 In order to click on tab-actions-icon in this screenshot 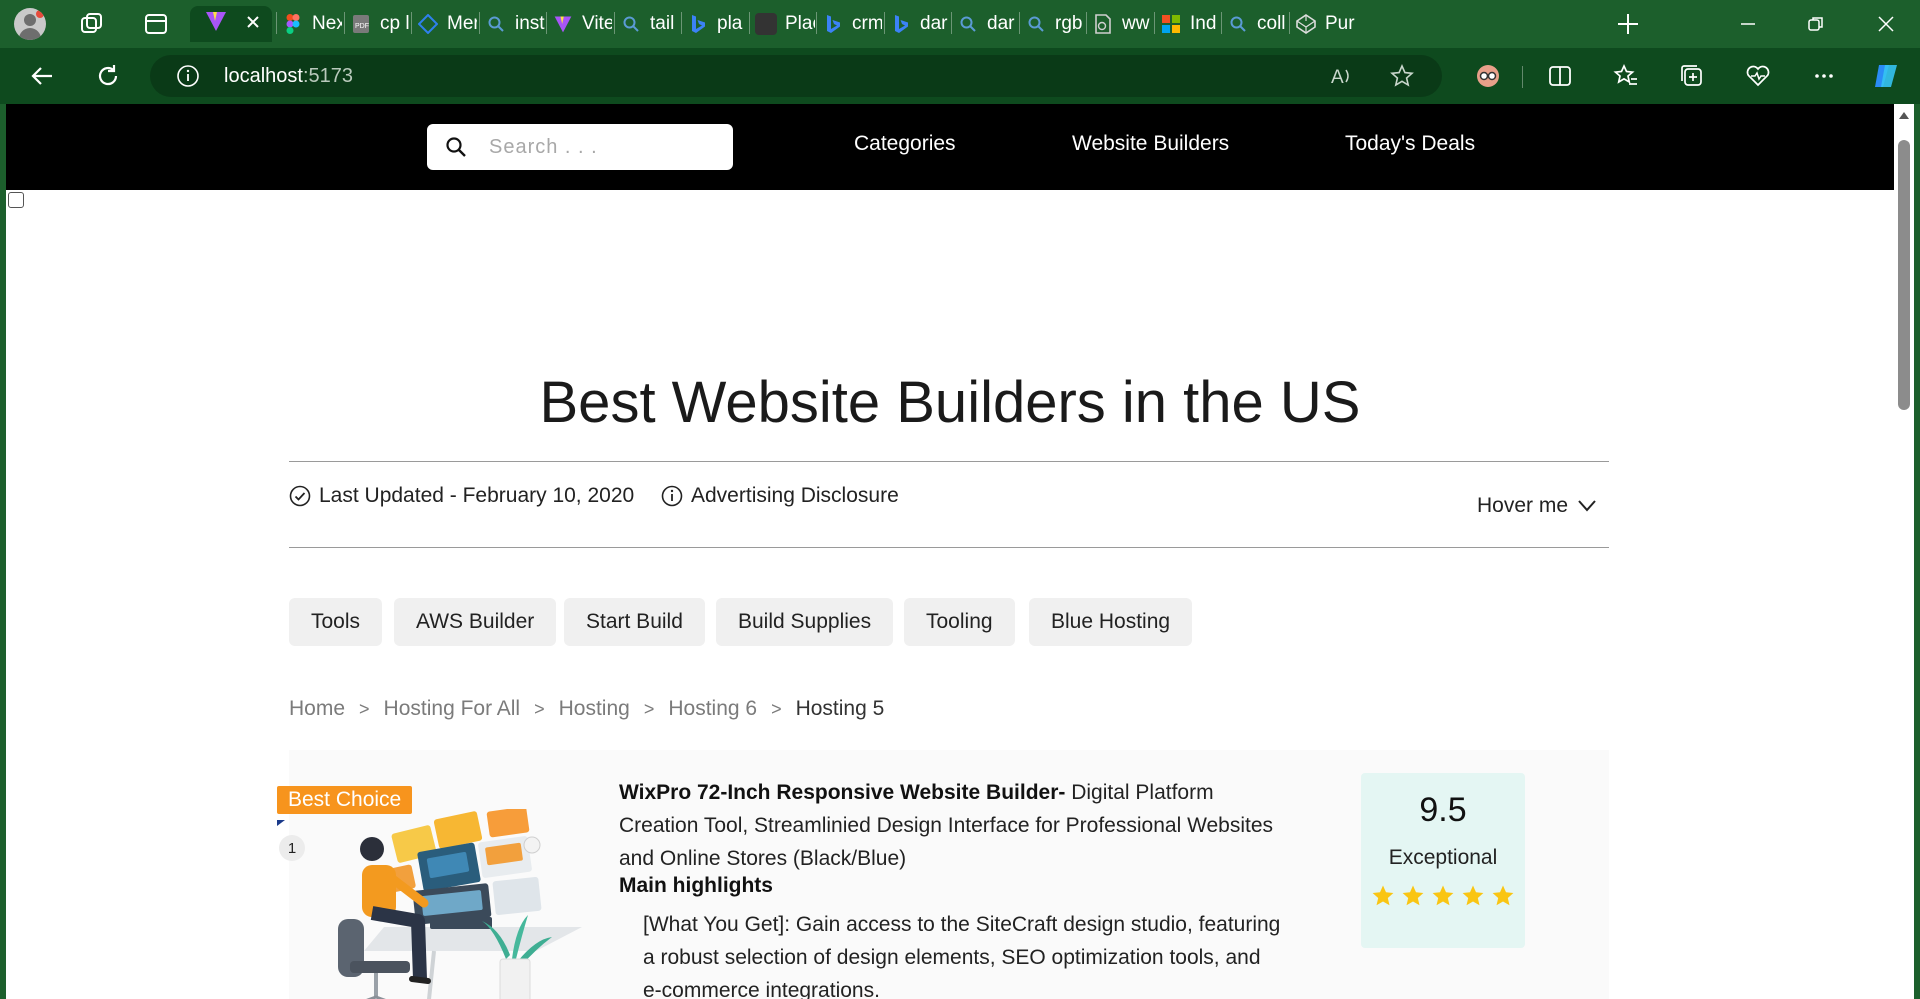, I will do `click(156, 26)`.